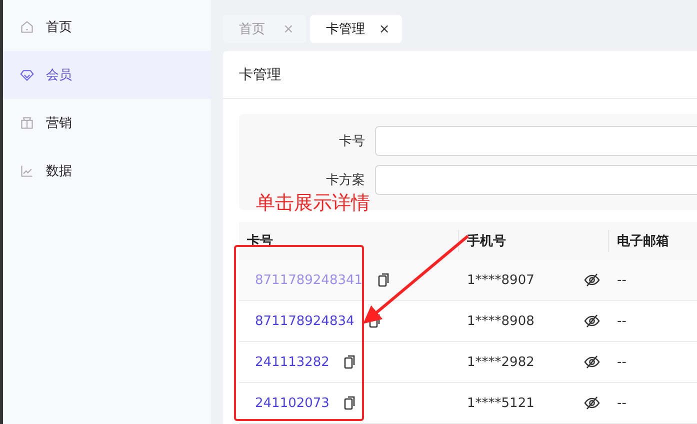 The height and width of the screenshot is (424, 697). I want to click on menu-label: 会员, so click(59, 75).